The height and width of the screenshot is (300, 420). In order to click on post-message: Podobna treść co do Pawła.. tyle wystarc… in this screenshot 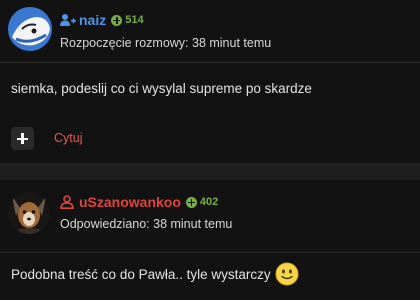, I will do `click(155, 274)`.